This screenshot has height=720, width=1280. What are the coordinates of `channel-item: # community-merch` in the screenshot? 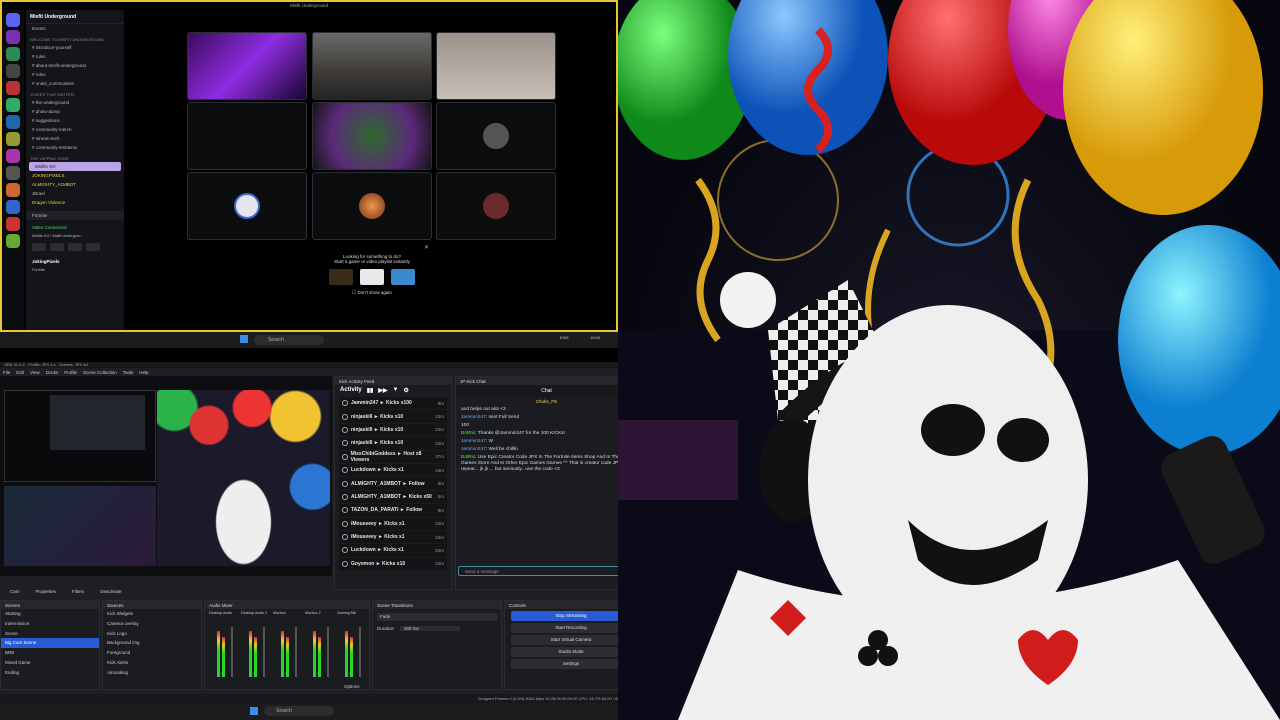 It's located at (75, 129).